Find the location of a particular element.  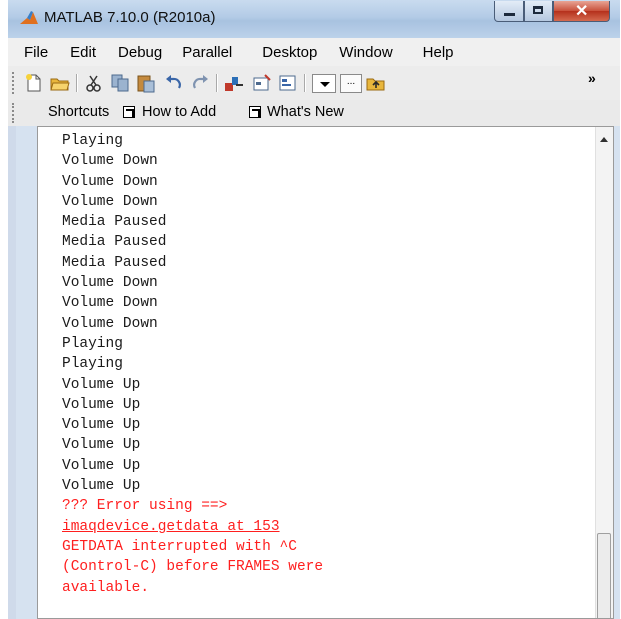

scrollbar-thumb is located at coordinates (604, 575).